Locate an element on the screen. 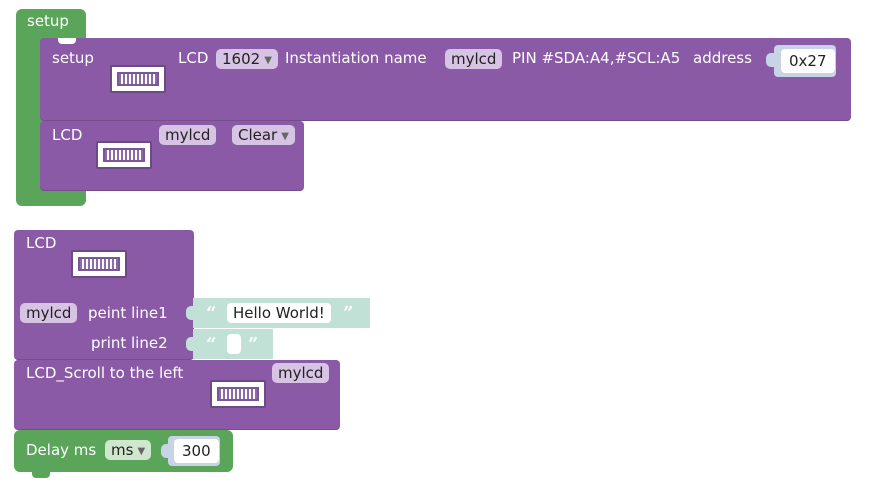  lcd-clear-label: LCD is located at coordinates (67, 135).